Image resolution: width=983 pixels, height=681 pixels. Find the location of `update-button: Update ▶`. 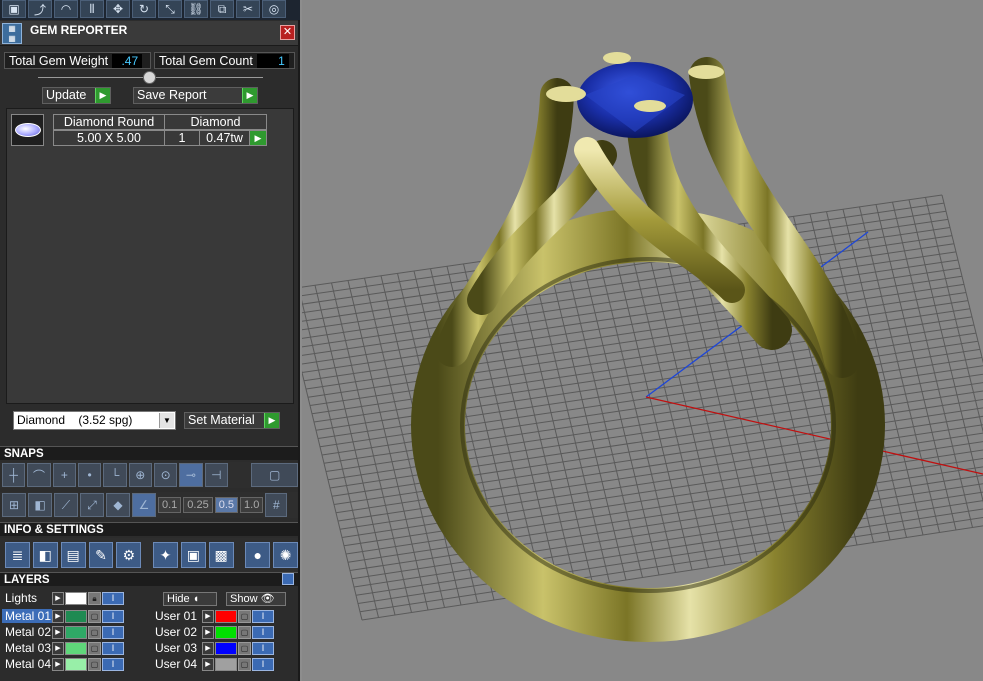

update-button: Update ▶ is located at coordinates (76, 95).